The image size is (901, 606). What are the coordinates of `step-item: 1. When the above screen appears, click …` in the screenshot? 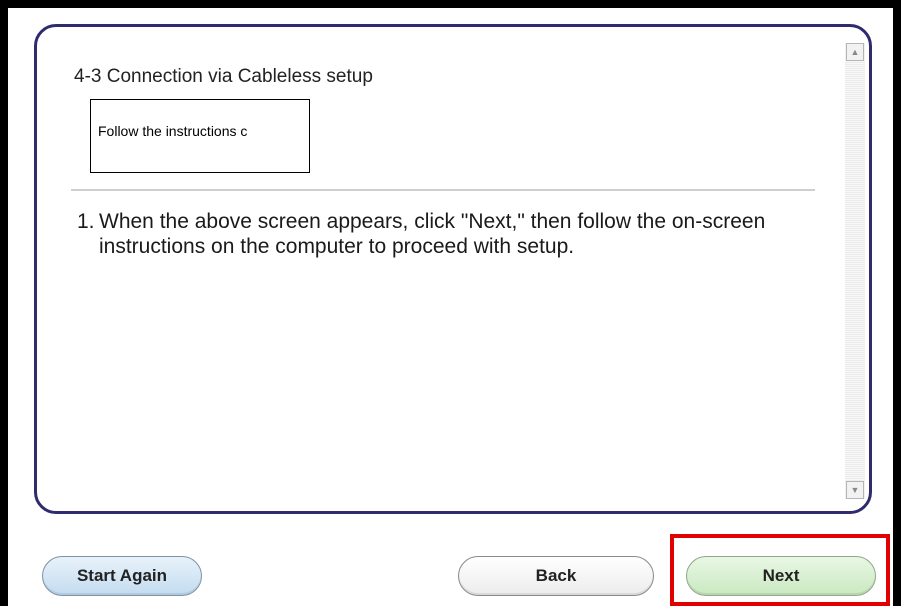 It's located at (447, 234).